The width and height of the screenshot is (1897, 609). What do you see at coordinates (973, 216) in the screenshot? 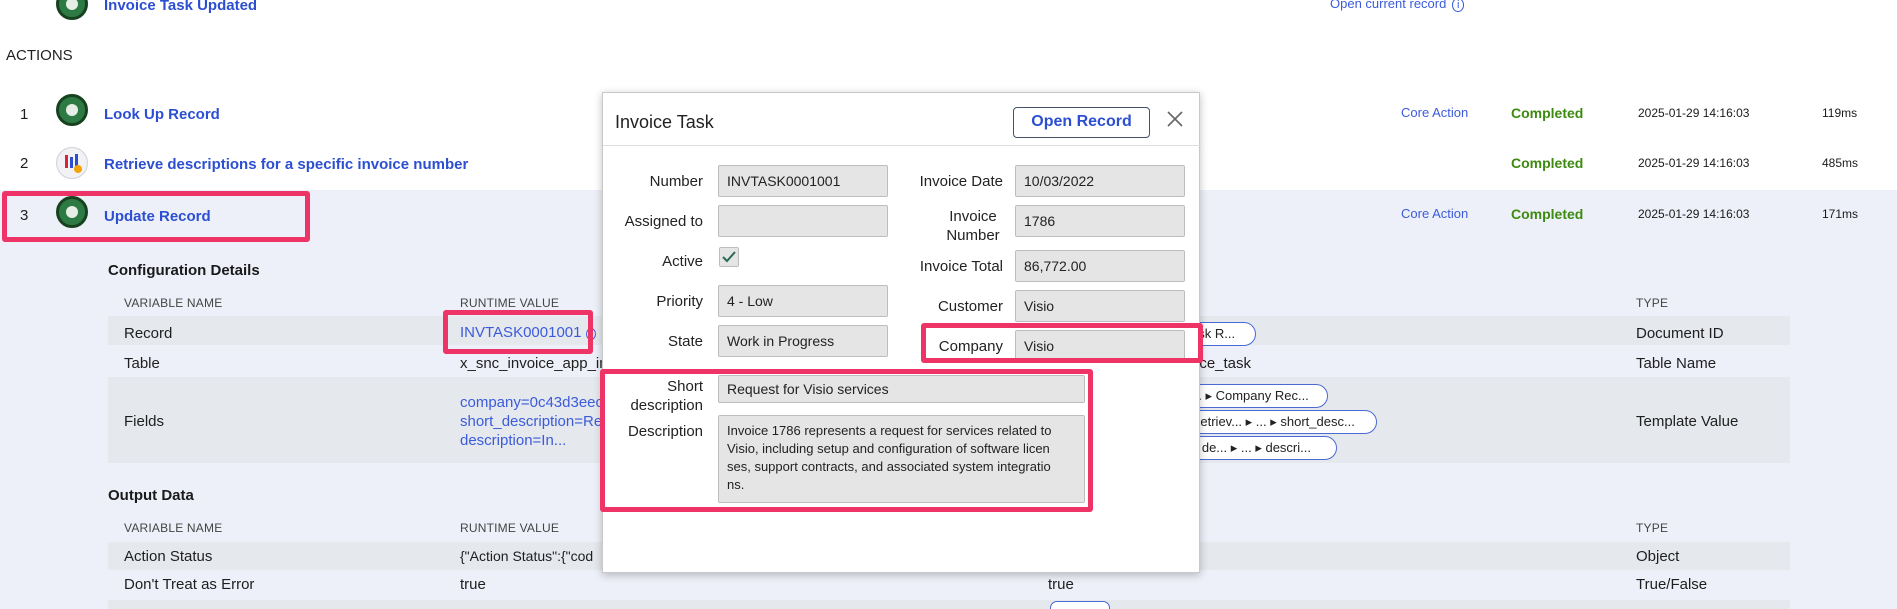
I see `invoice-number-label-line: Invoice` at bounding box center [973, 216].